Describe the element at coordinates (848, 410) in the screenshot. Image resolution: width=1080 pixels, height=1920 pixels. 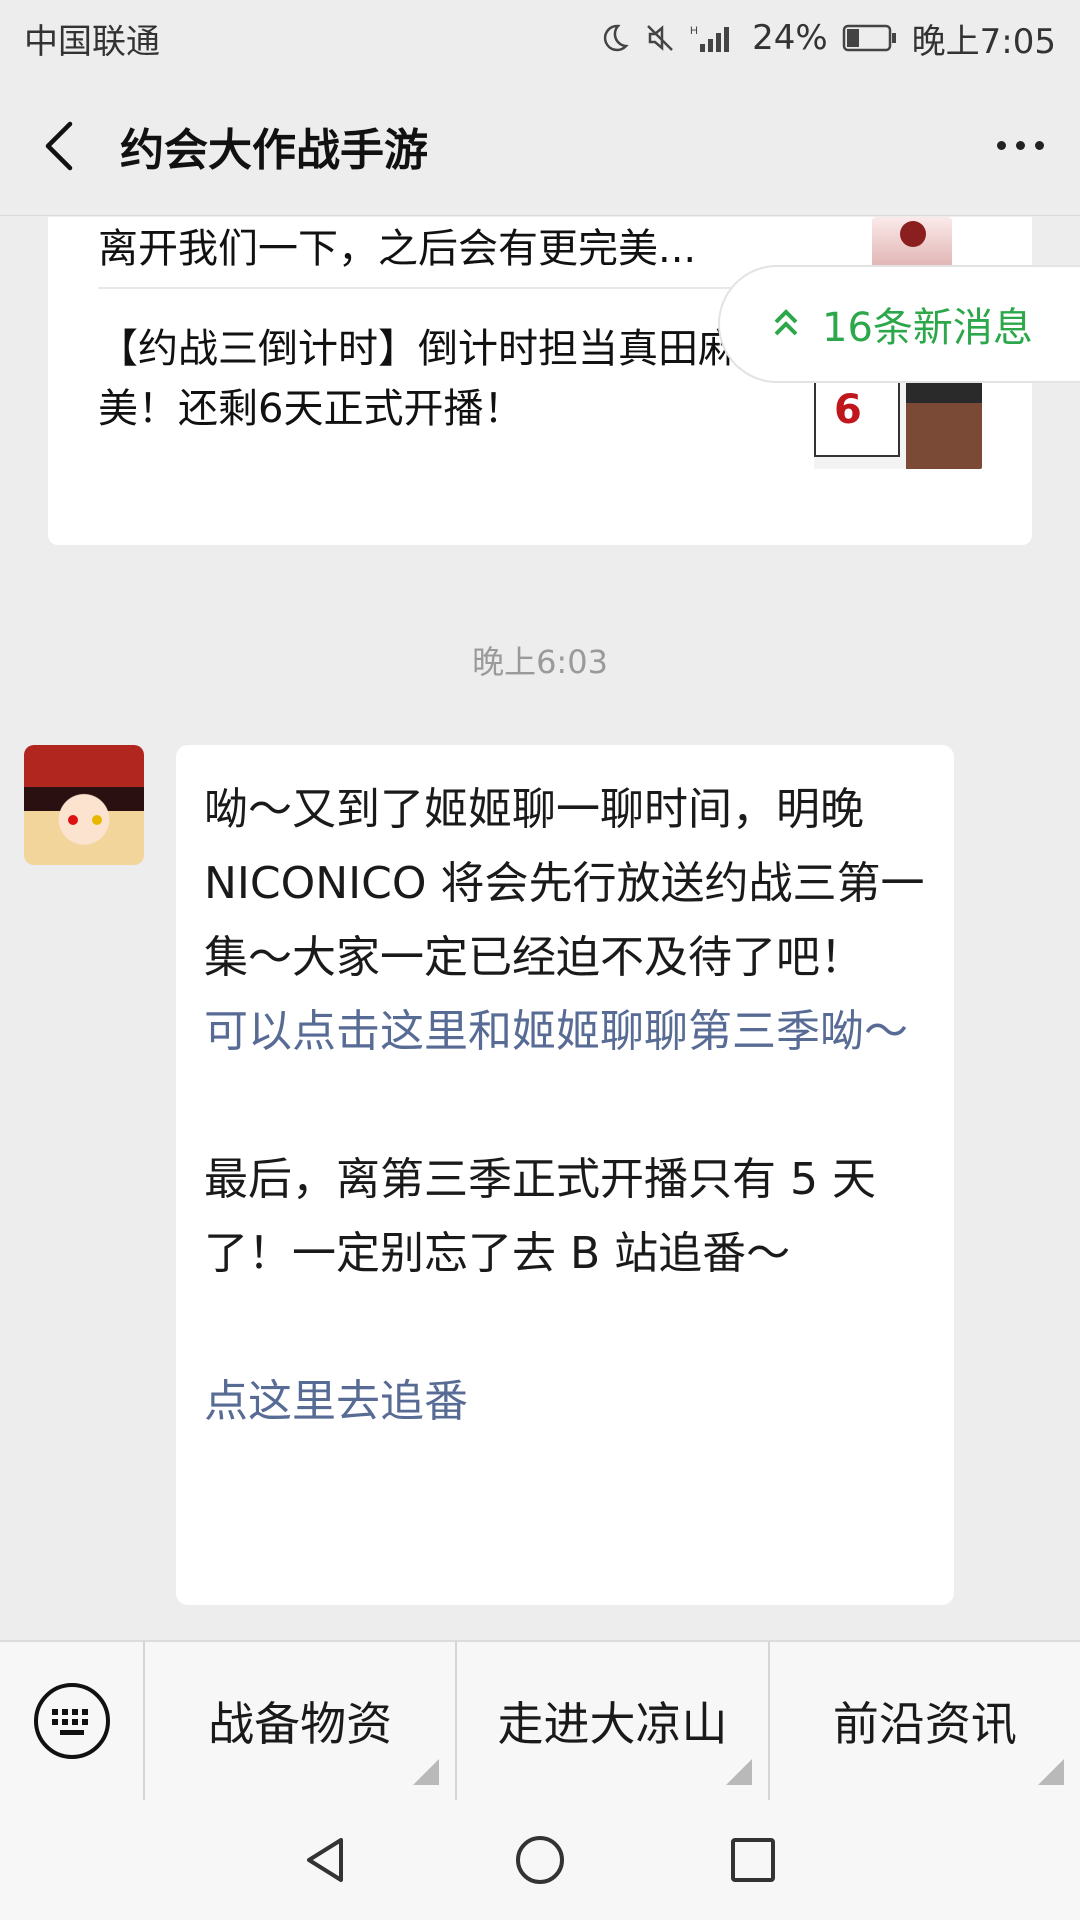
I see `thumbnail-number: 6` at that location.